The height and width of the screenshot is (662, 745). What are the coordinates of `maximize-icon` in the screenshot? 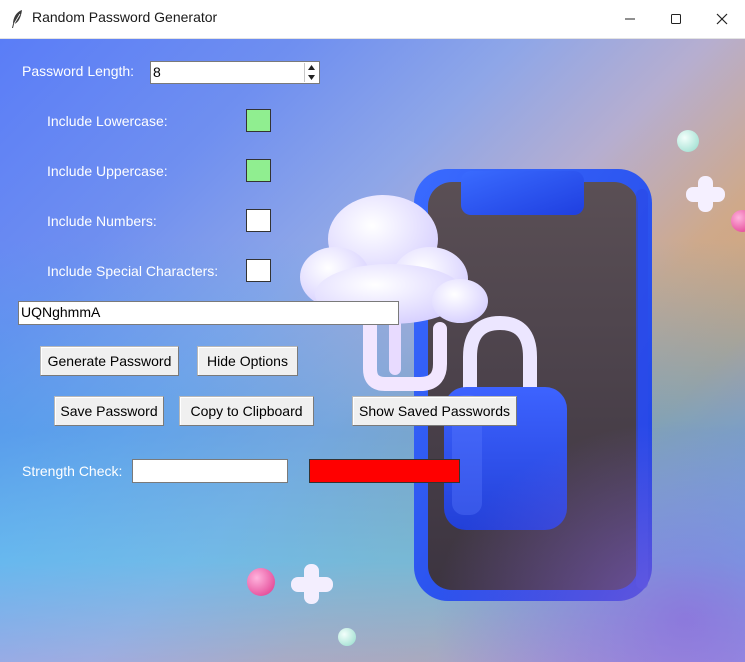 It's located at (676, 19).